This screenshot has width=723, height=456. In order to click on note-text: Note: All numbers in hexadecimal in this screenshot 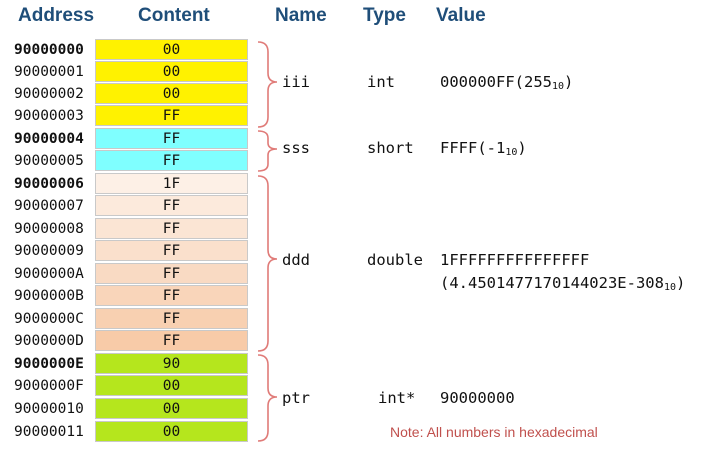, I will do `click(494, 432)`.